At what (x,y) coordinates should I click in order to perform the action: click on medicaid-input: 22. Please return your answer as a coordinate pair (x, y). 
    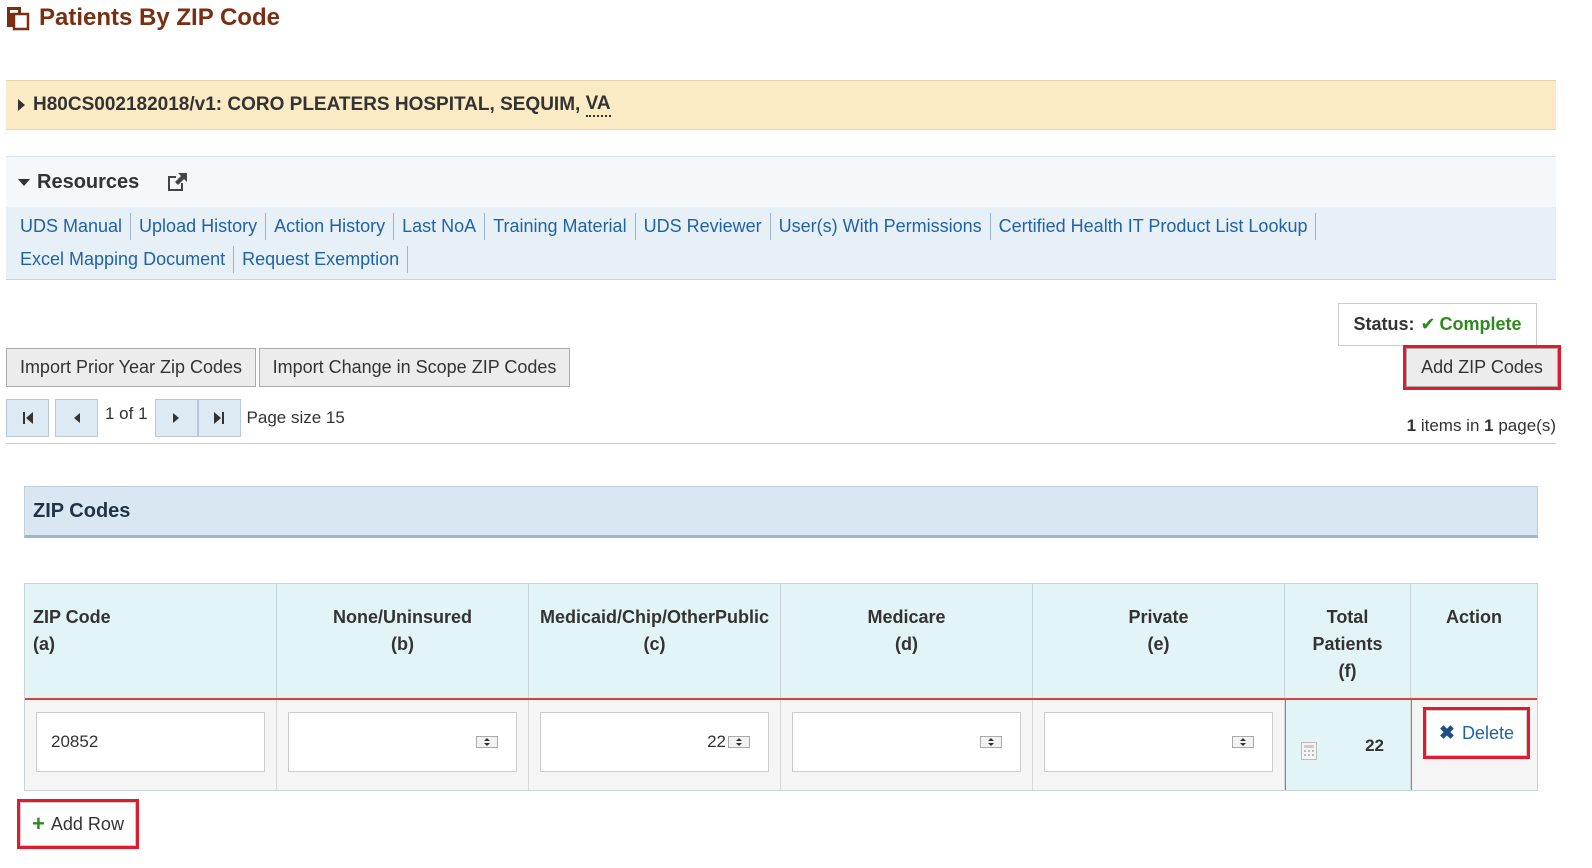
    Looking at the image, I should click on (654, 742).